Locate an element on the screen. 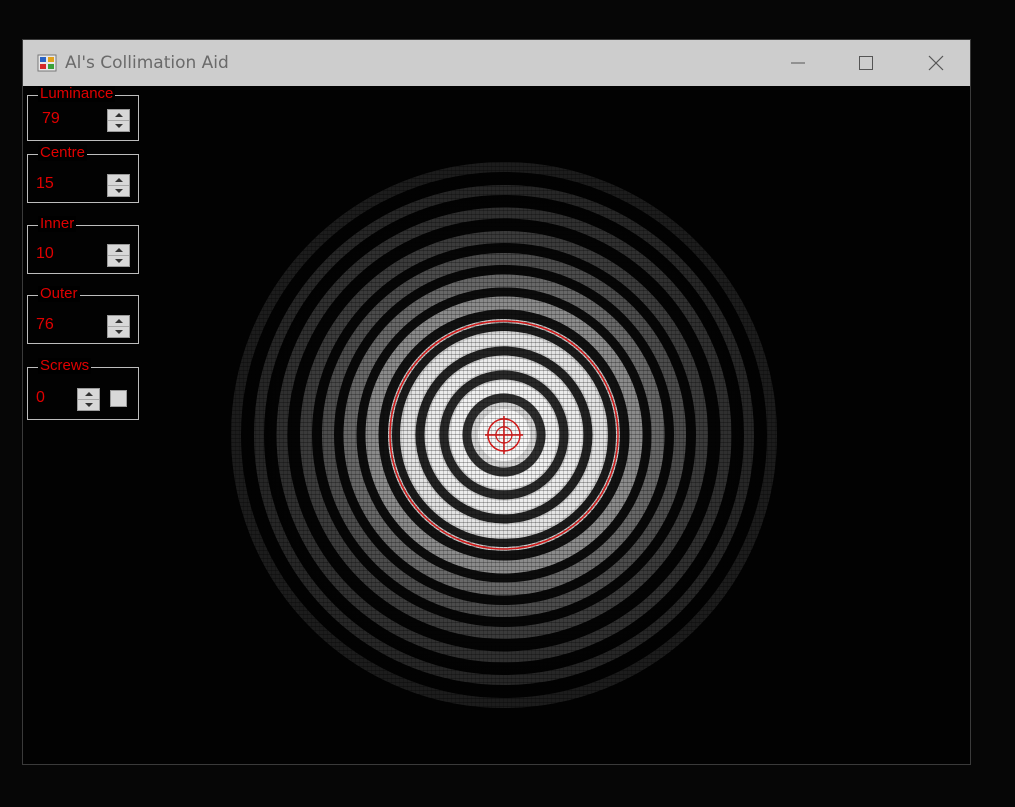 The image size is (1015, 807). inner-spinner is located at coordinates (118, 255).